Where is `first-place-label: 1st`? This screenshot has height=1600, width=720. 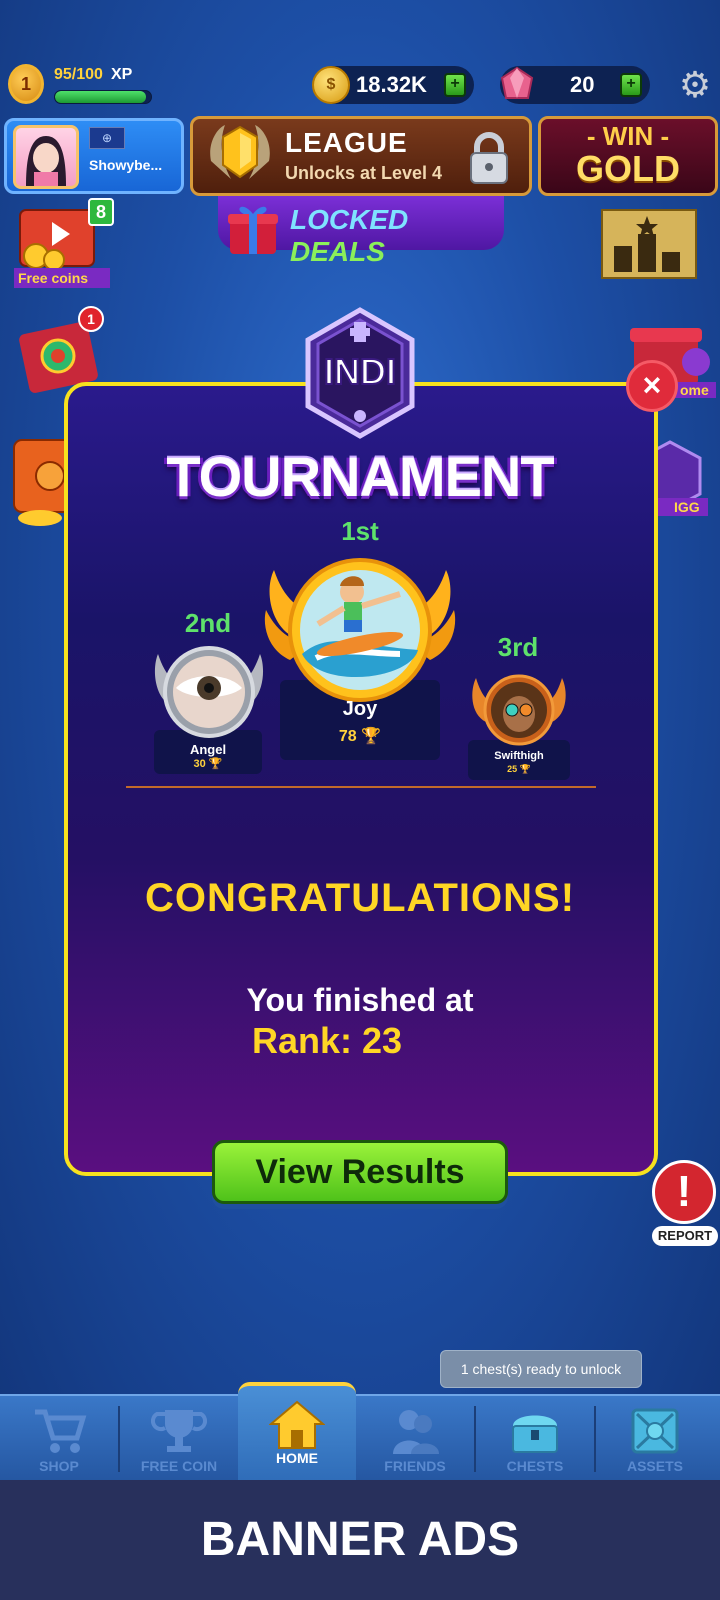 first-place-label: 1st is located at coordinates (360, 531).